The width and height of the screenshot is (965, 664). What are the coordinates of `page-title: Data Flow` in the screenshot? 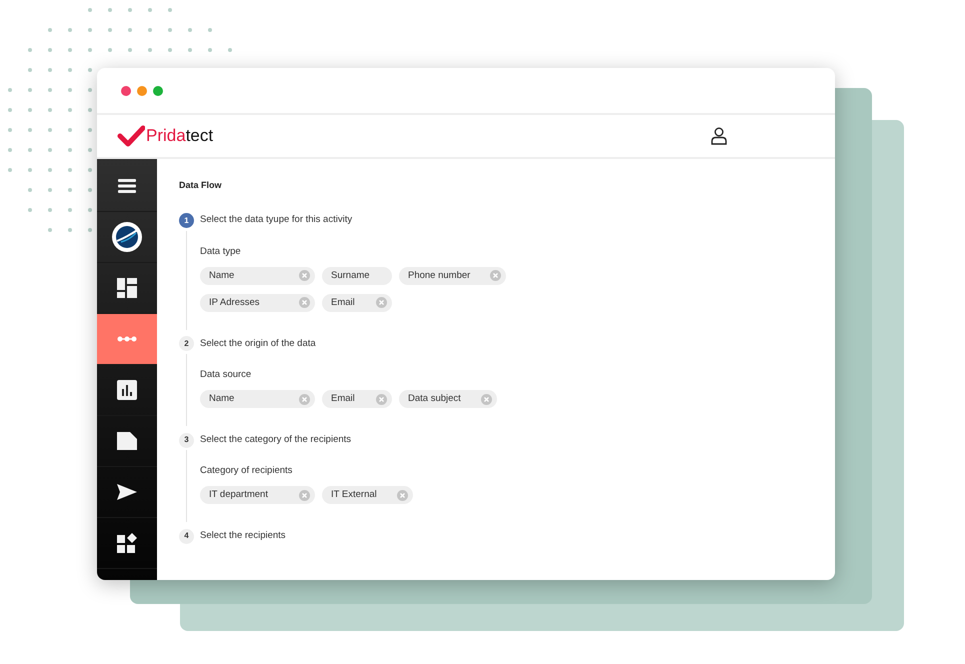 It's located at (201, 185).